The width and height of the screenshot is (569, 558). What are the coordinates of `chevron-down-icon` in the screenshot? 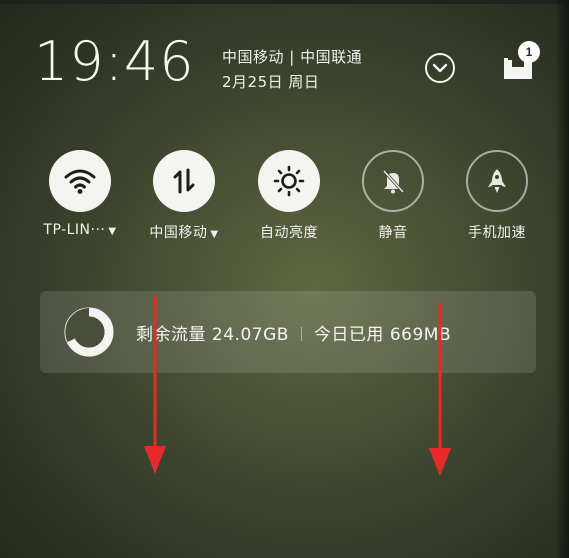 It's located at (440, 68).